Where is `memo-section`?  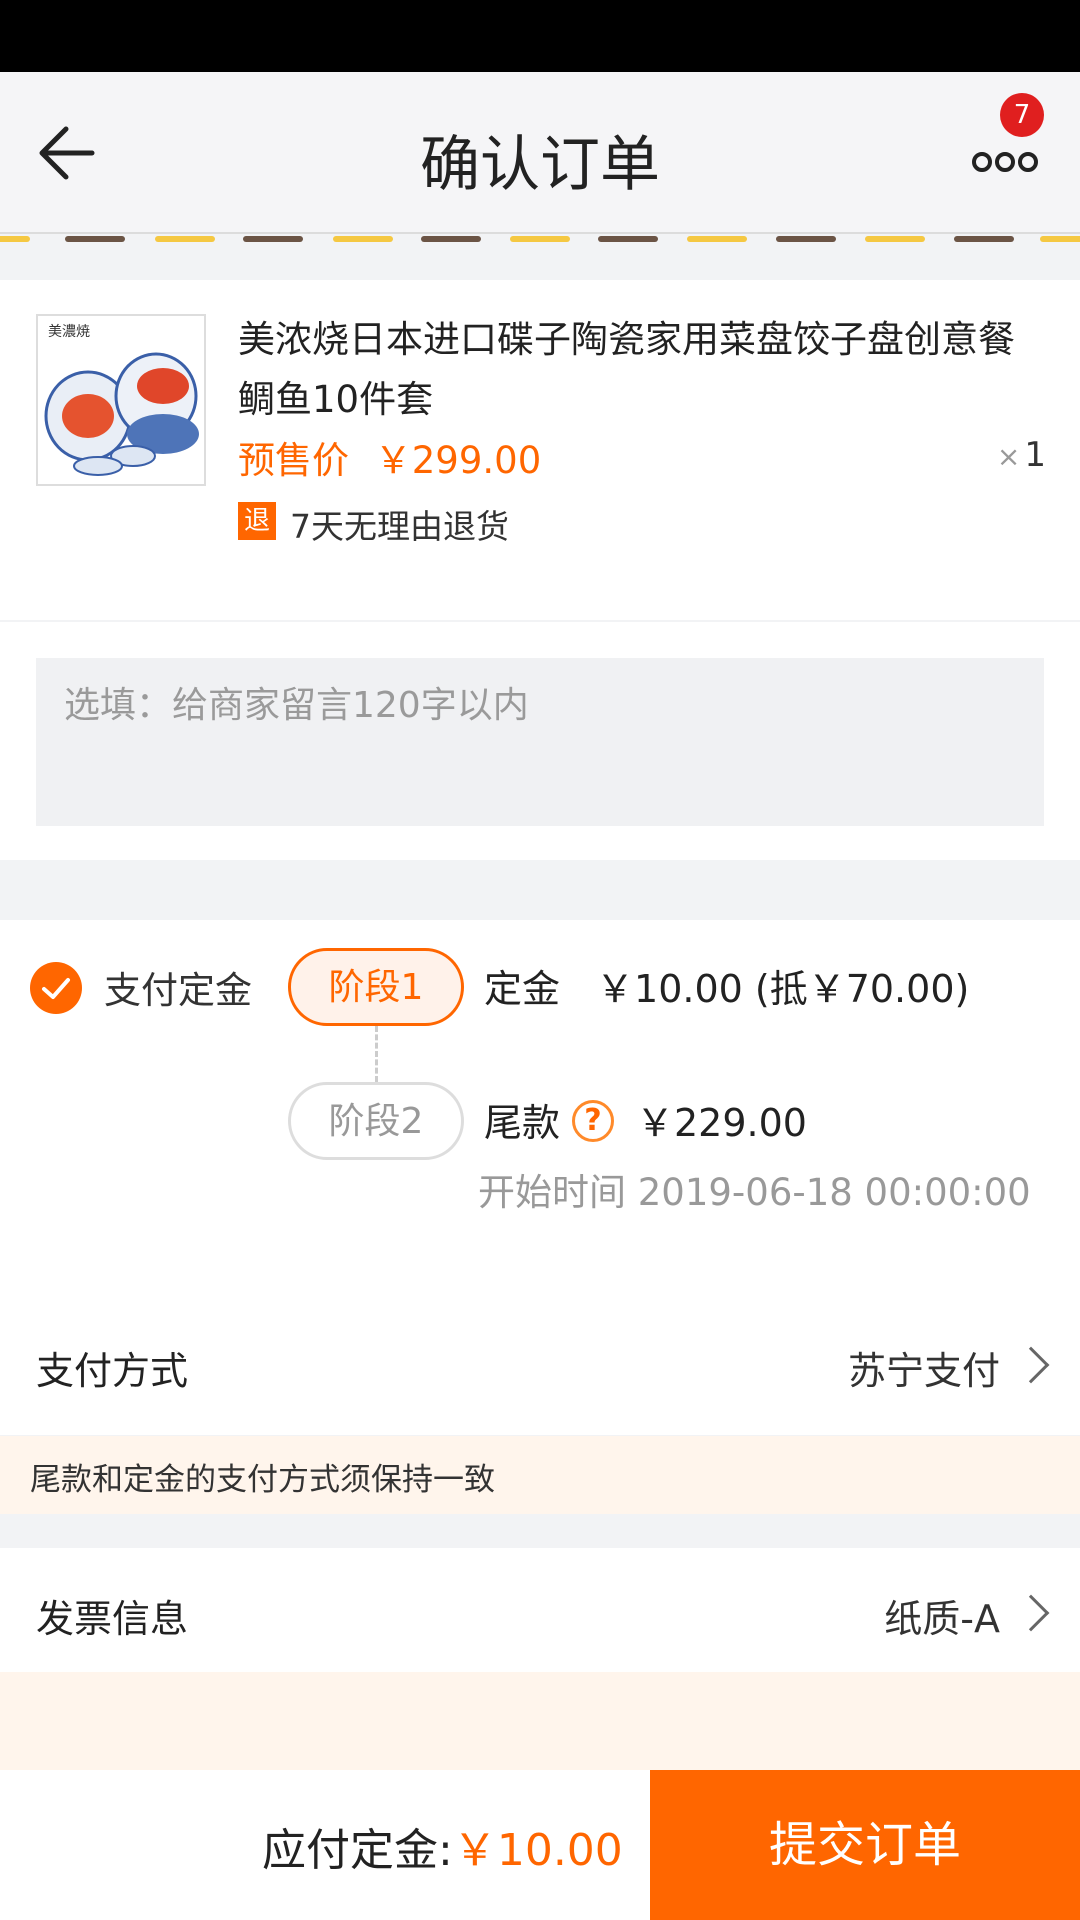
memo-section is located at coordinates (540, 741).